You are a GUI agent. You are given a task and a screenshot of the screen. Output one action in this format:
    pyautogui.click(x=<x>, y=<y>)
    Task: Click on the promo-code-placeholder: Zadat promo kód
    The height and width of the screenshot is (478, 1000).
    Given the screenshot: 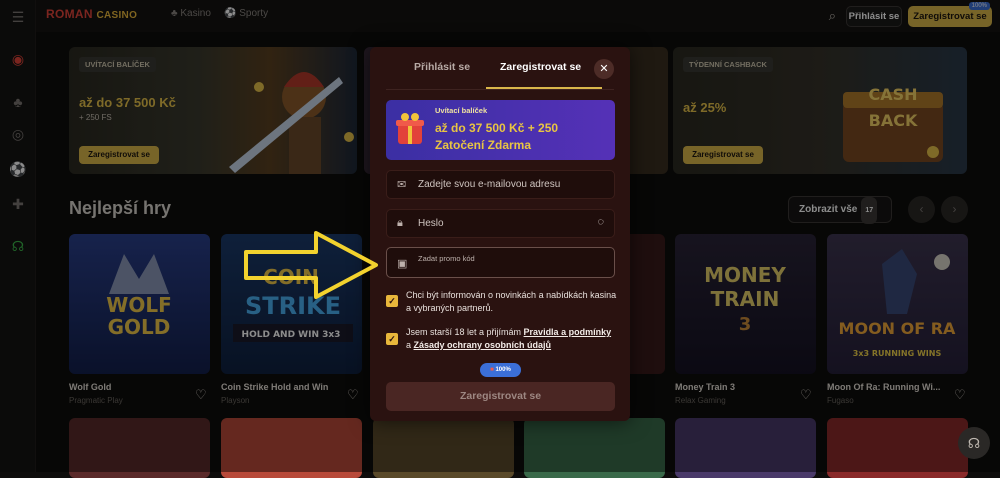 What is the action you would take?
    pyautogui.click(x=446, y=258)
    